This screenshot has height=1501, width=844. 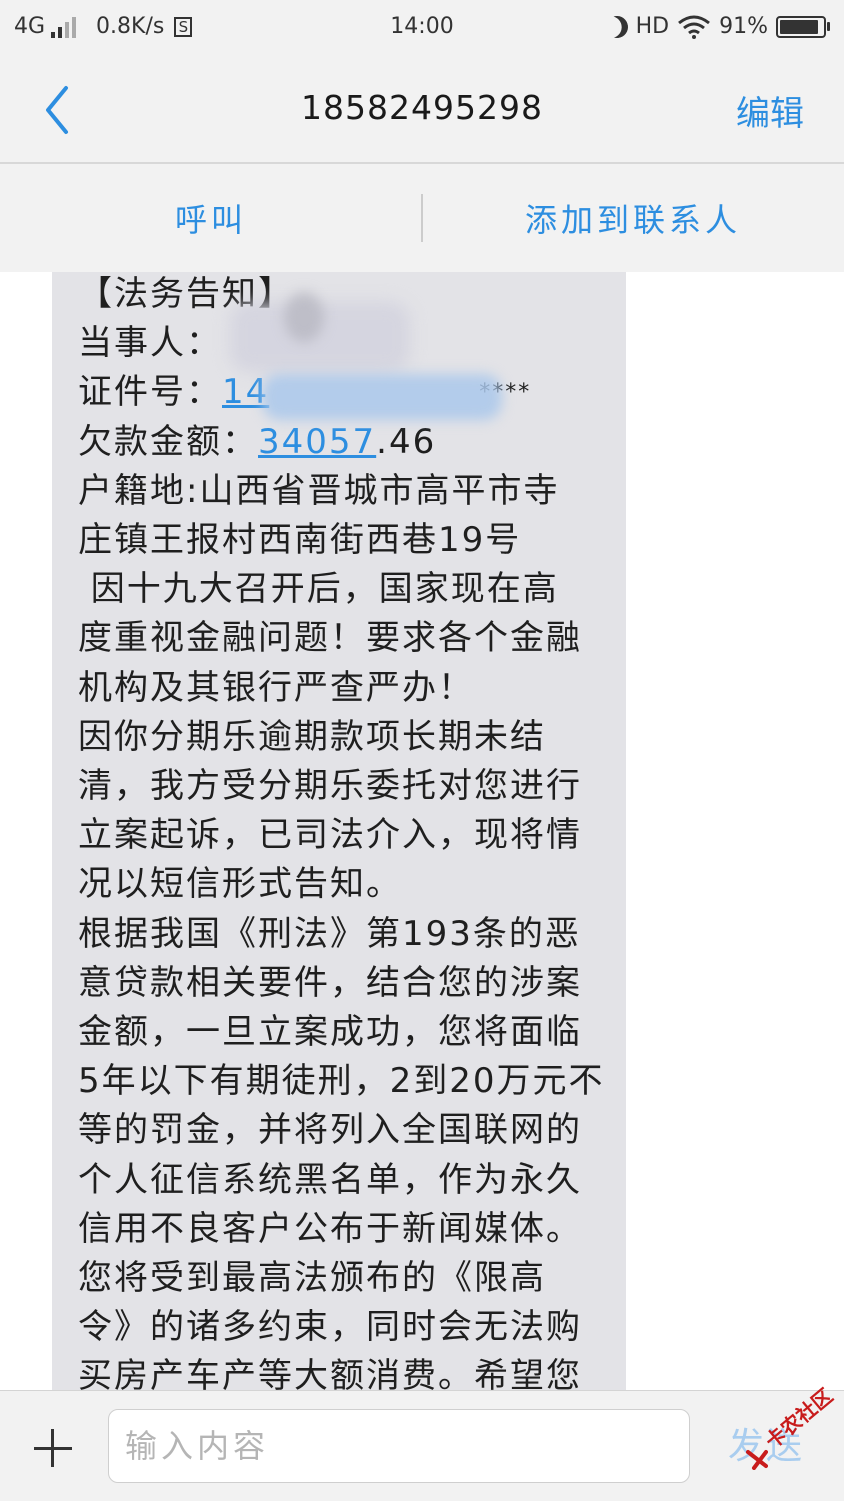 What do you see at coordinates (743, 26) in the screenshot?
I see `battery-percent: 91%` at bounding box center [743, 26].